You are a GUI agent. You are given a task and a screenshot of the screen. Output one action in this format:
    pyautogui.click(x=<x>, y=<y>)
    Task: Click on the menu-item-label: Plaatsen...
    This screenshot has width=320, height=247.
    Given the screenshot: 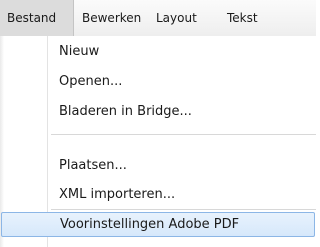 What is the action you would take?
    pyautogui.click(x=93, y=165)
    